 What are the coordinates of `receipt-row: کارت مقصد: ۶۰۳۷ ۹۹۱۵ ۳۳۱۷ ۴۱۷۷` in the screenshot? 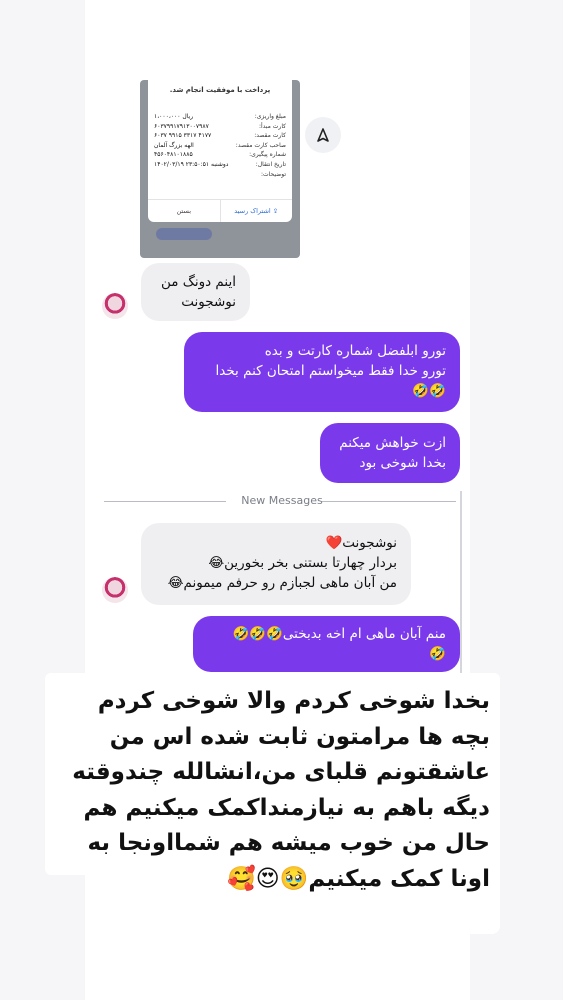 It's located at (220, 136).